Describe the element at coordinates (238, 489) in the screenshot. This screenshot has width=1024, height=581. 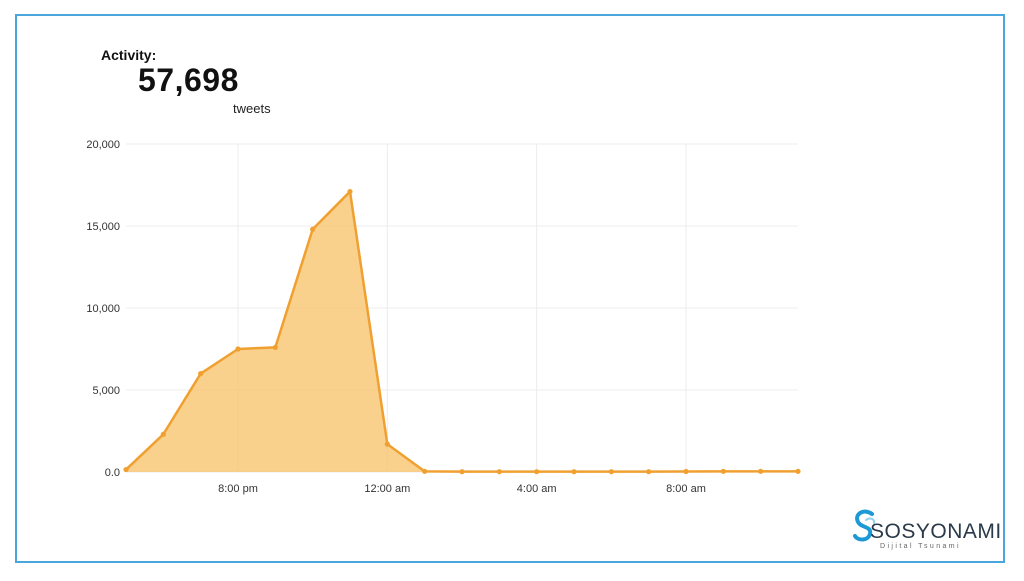
I see `x-tick-label: 8:00 pm` at that location.